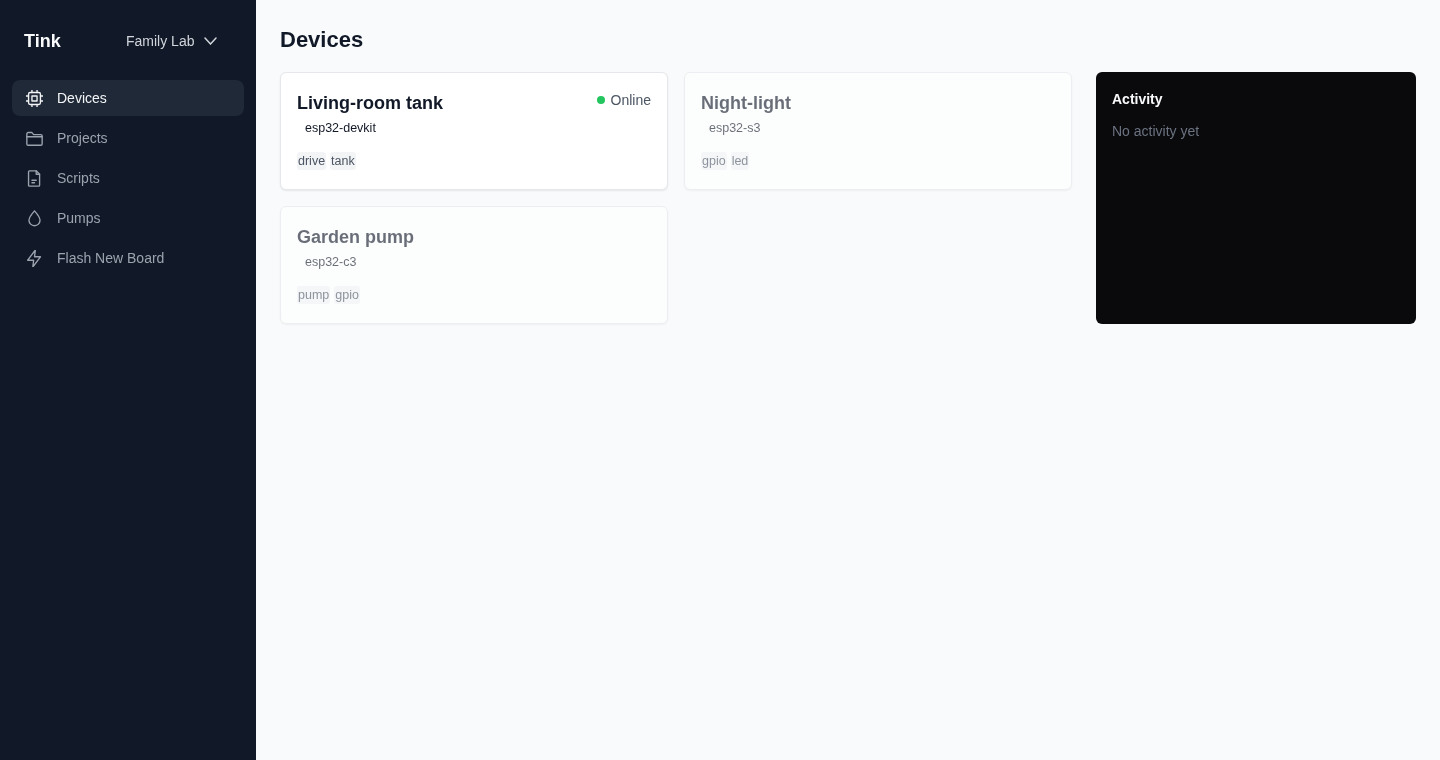 Image resolution: width=1440 pixels, height=760 pixels. What do you see at coordinates (340, 128) in the screenshot?
I see `board-label: esp32-devkit` at bounding box center [340, 128].